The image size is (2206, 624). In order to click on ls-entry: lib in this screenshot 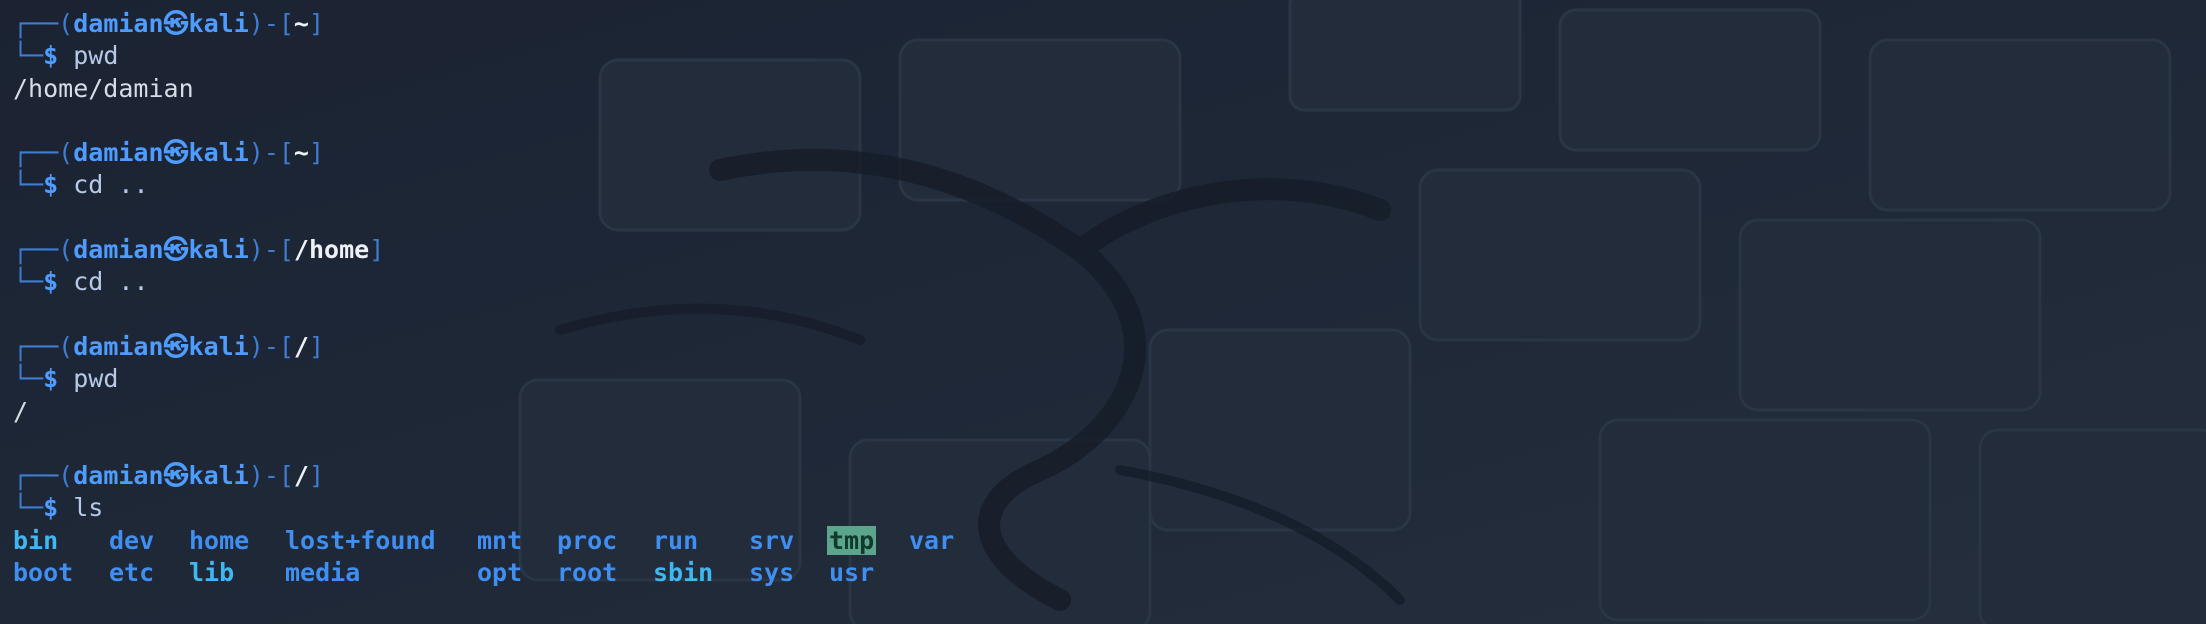, I will do `click(212, 573)`.